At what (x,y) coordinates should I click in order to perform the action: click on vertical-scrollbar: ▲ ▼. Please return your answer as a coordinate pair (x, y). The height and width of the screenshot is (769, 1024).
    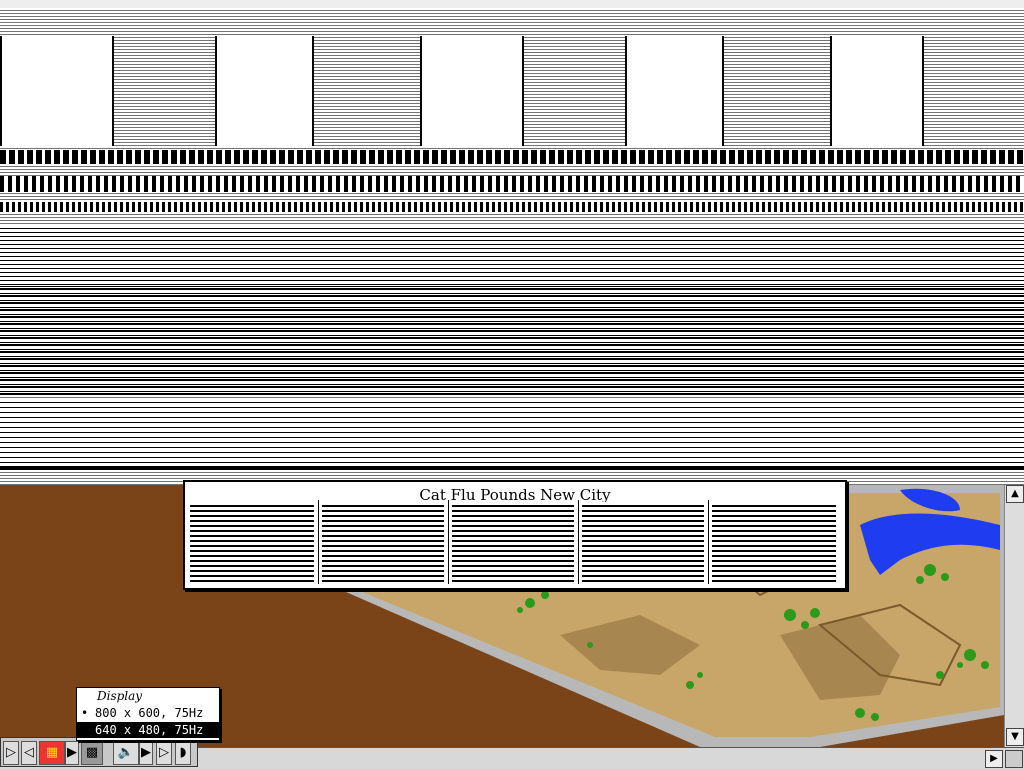
    Looking at the image, I should click on (1014, 616).